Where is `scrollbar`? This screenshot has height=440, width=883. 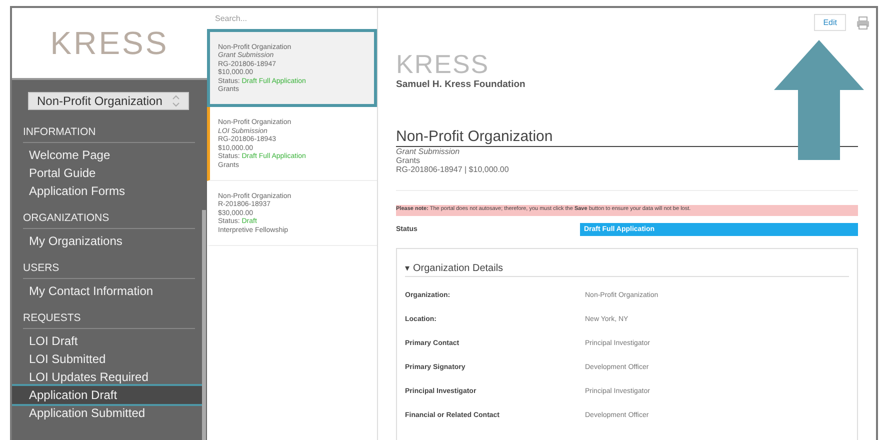 scrollbar is located at coordinates (204, 325).